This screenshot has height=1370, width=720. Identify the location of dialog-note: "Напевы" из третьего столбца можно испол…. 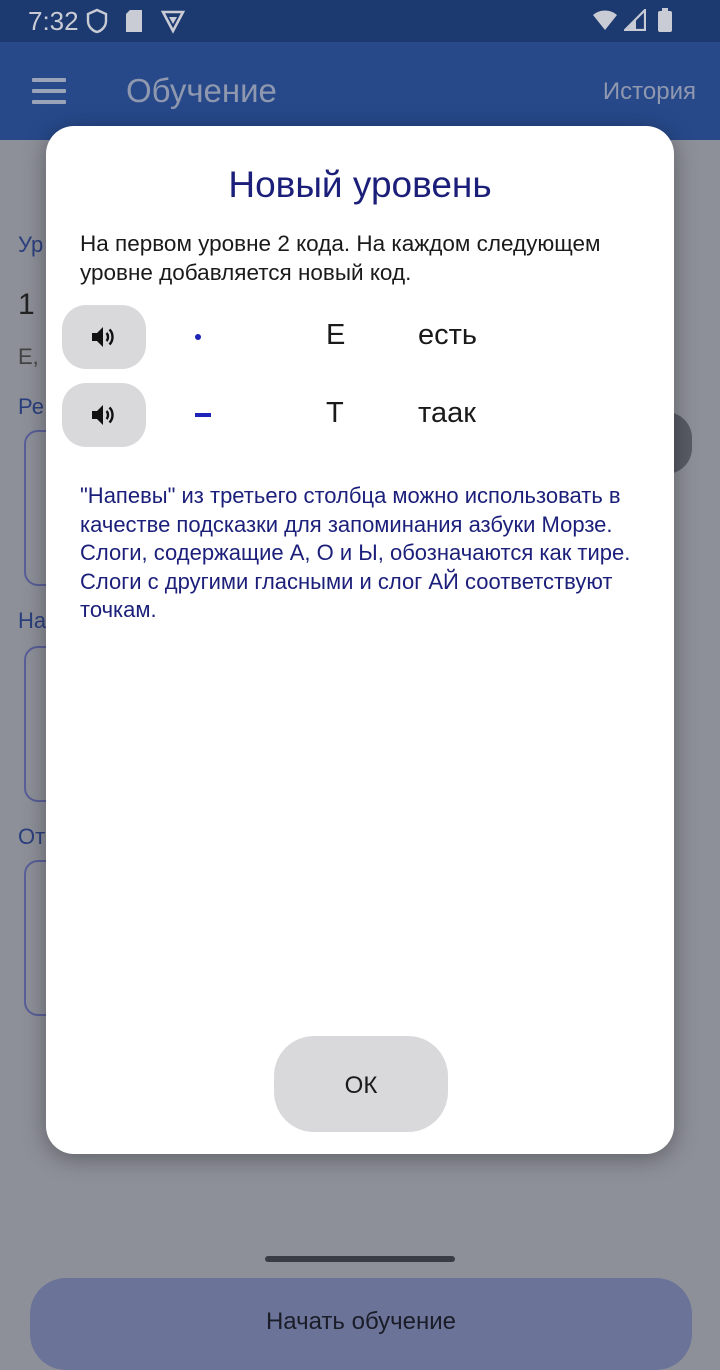
(355, 552).